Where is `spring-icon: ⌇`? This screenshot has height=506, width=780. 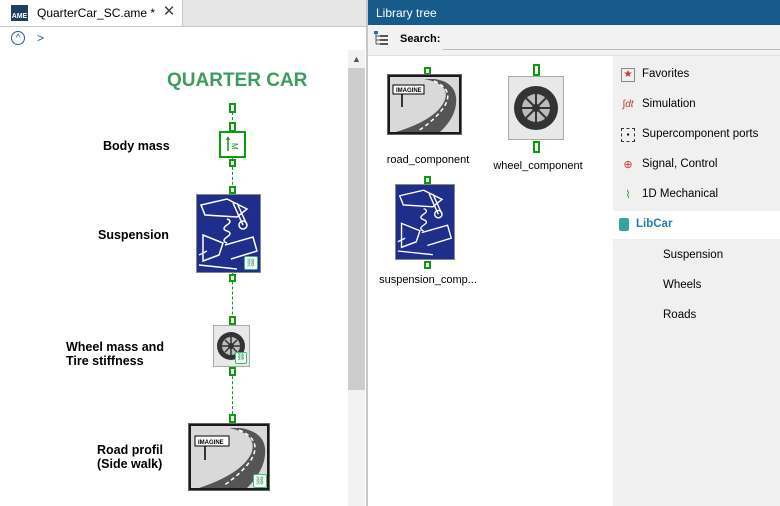 spring-icon: ⌇ is located at coordinates (628, 195).